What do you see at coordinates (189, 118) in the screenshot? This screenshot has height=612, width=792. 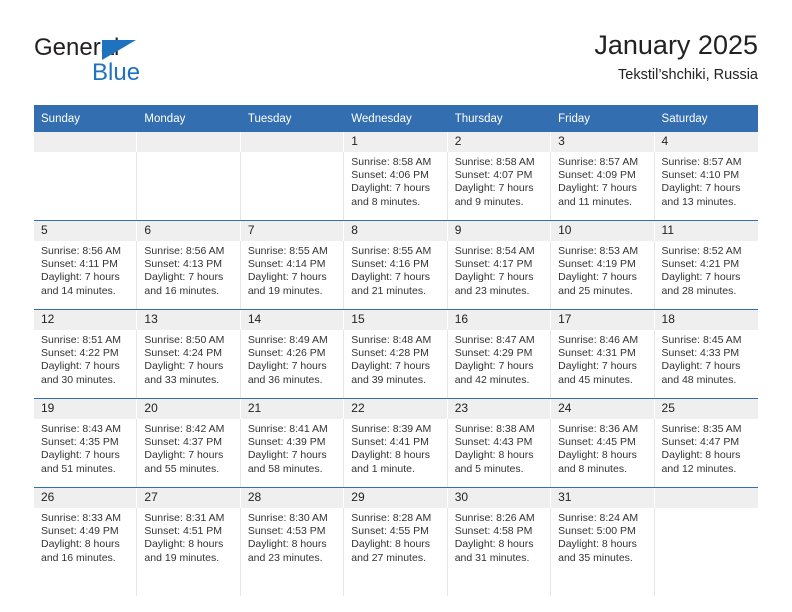 I see `weekday-header-monday: Monday` at bounding box center [189, 118].